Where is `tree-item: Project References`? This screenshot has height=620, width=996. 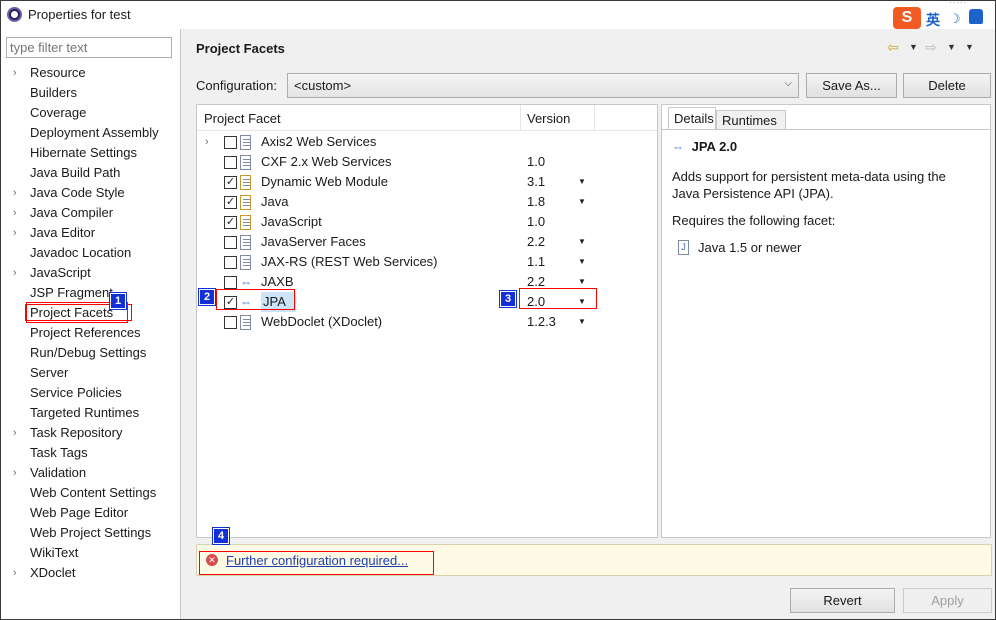 tree-item: Project References is located at coordinates (91, 333).